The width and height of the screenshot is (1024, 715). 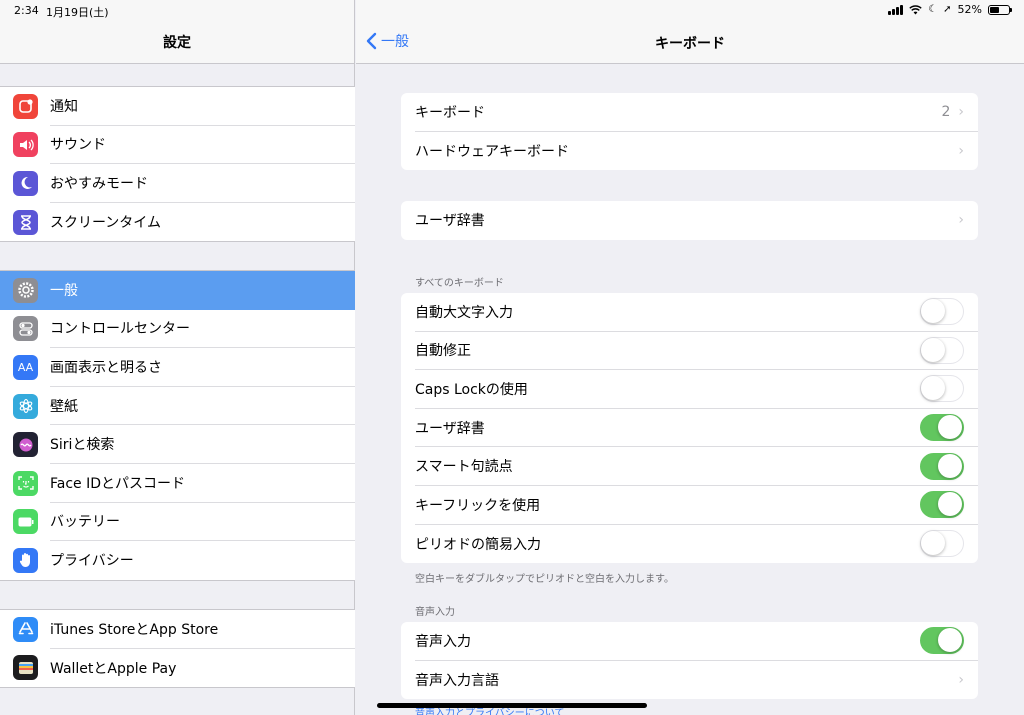 I want to click on hardware-keyboard-label: ハードウェアキーボード, so click(x=492, y=151).